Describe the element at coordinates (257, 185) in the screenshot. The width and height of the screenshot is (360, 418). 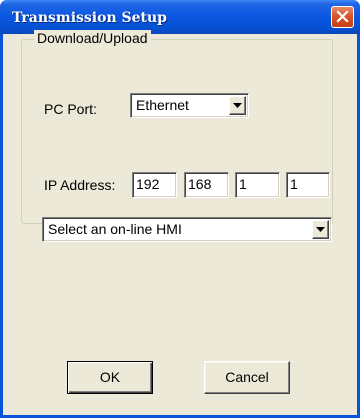
I see `ip-octet-3-input: 1` at that location.